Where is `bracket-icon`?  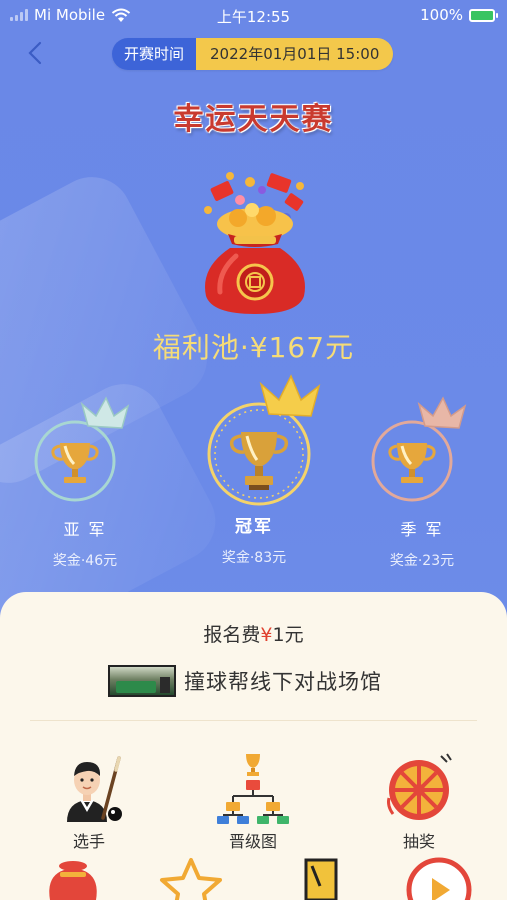
bracket-icon is located at coordinates (253, 789).